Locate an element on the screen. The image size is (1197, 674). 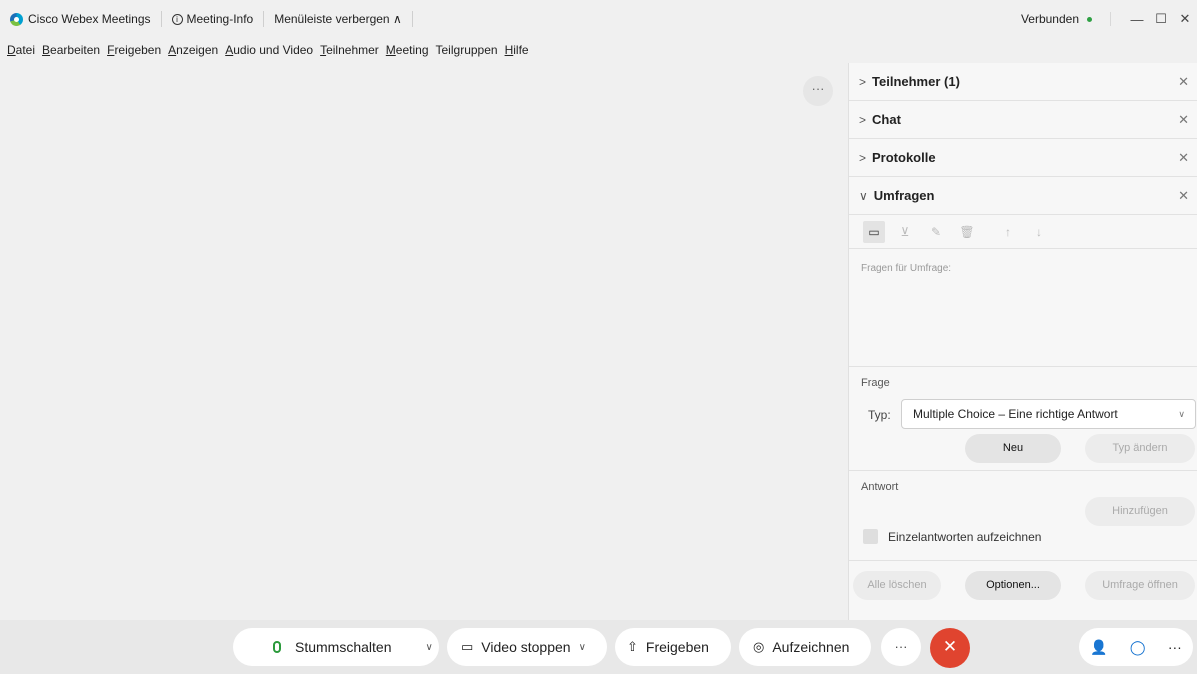
video-camera-icon: ▭ is located at coordinates (467, 646).